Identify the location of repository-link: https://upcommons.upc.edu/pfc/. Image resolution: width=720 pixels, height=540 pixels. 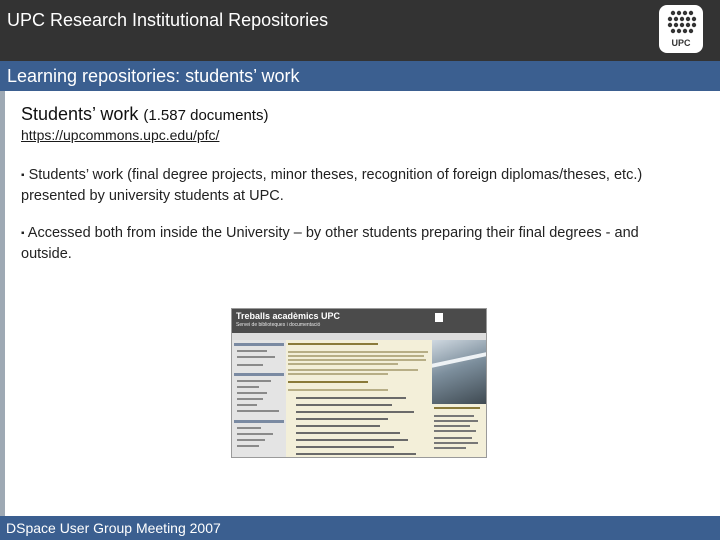
(120, 135).